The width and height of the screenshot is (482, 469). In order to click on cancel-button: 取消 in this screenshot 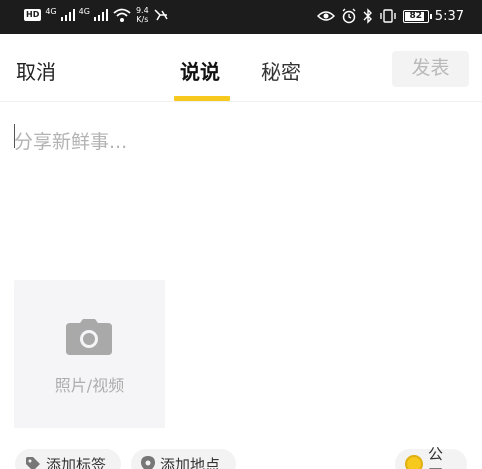, I will do `click(36, 70)`.